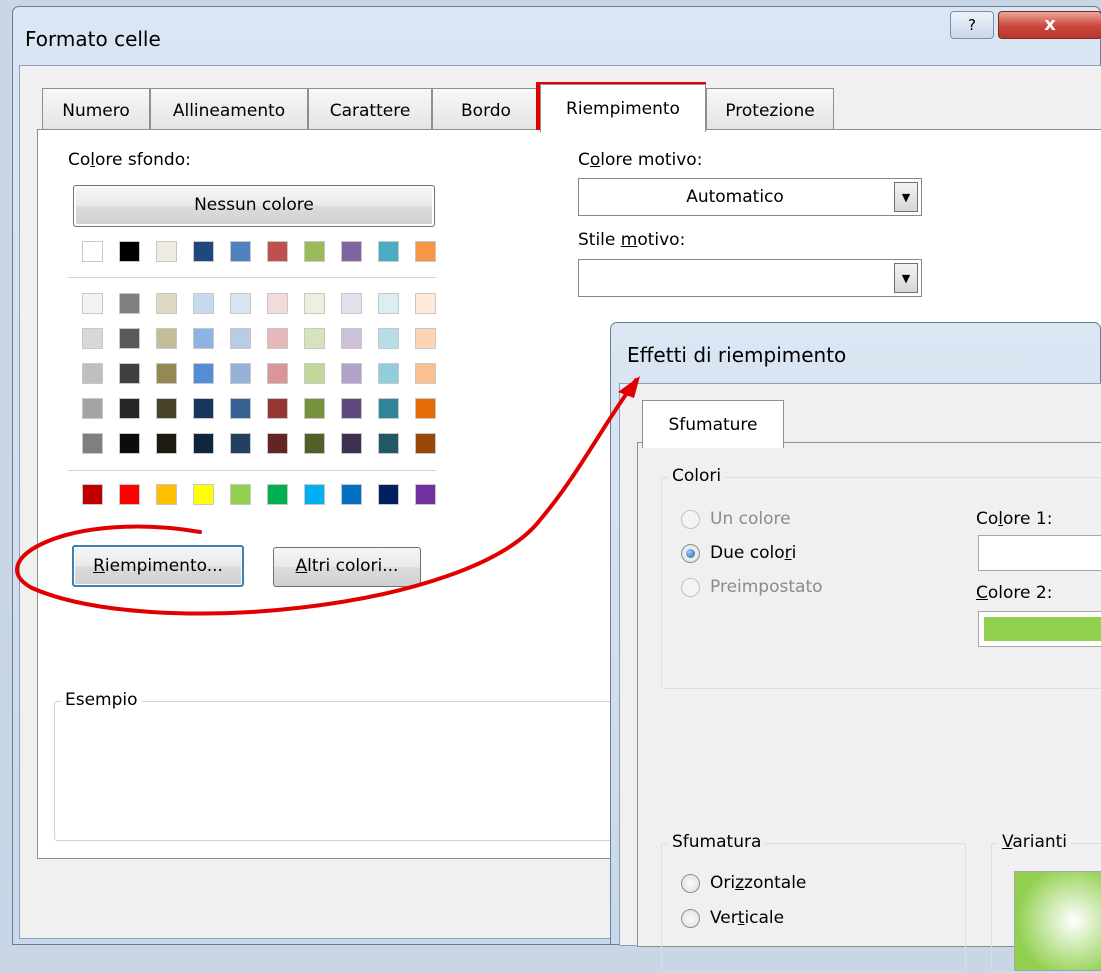 The height and width of the screenshot is (973, 1101). What do you see at coordinates (750, 278) in the screenshot?
I see `pattern-style-select: ▼` at bounding box center [750, 278].